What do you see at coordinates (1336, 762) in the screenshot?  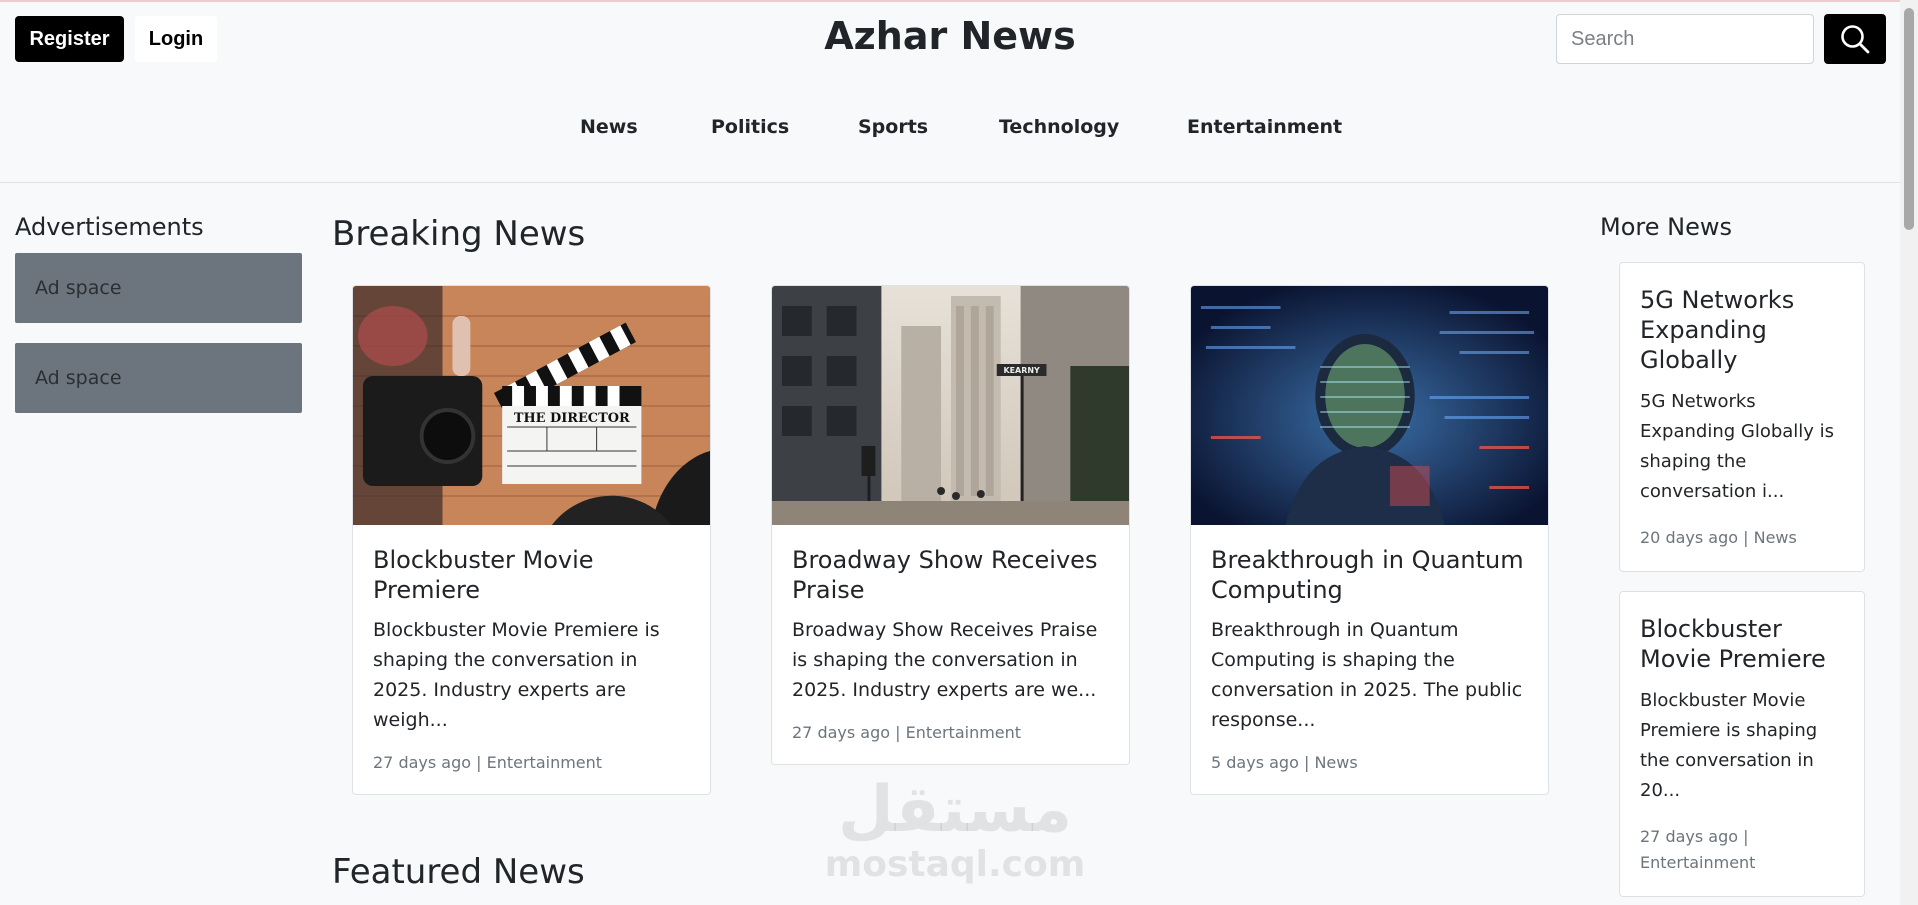 I see `card-category: News` at bounding box center [1336, 762].